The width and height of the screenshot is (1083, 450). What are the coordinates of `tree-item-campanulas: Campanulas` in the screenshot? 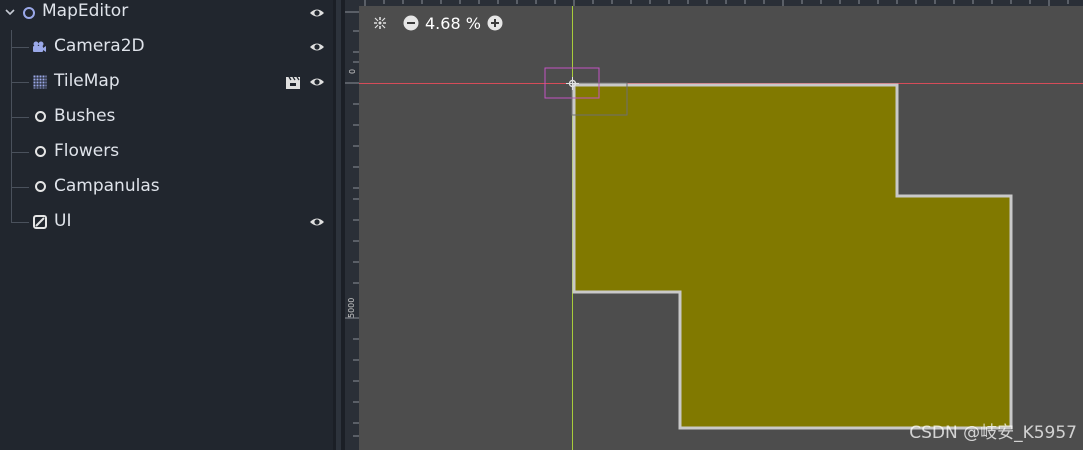 It's located at (166, 187).